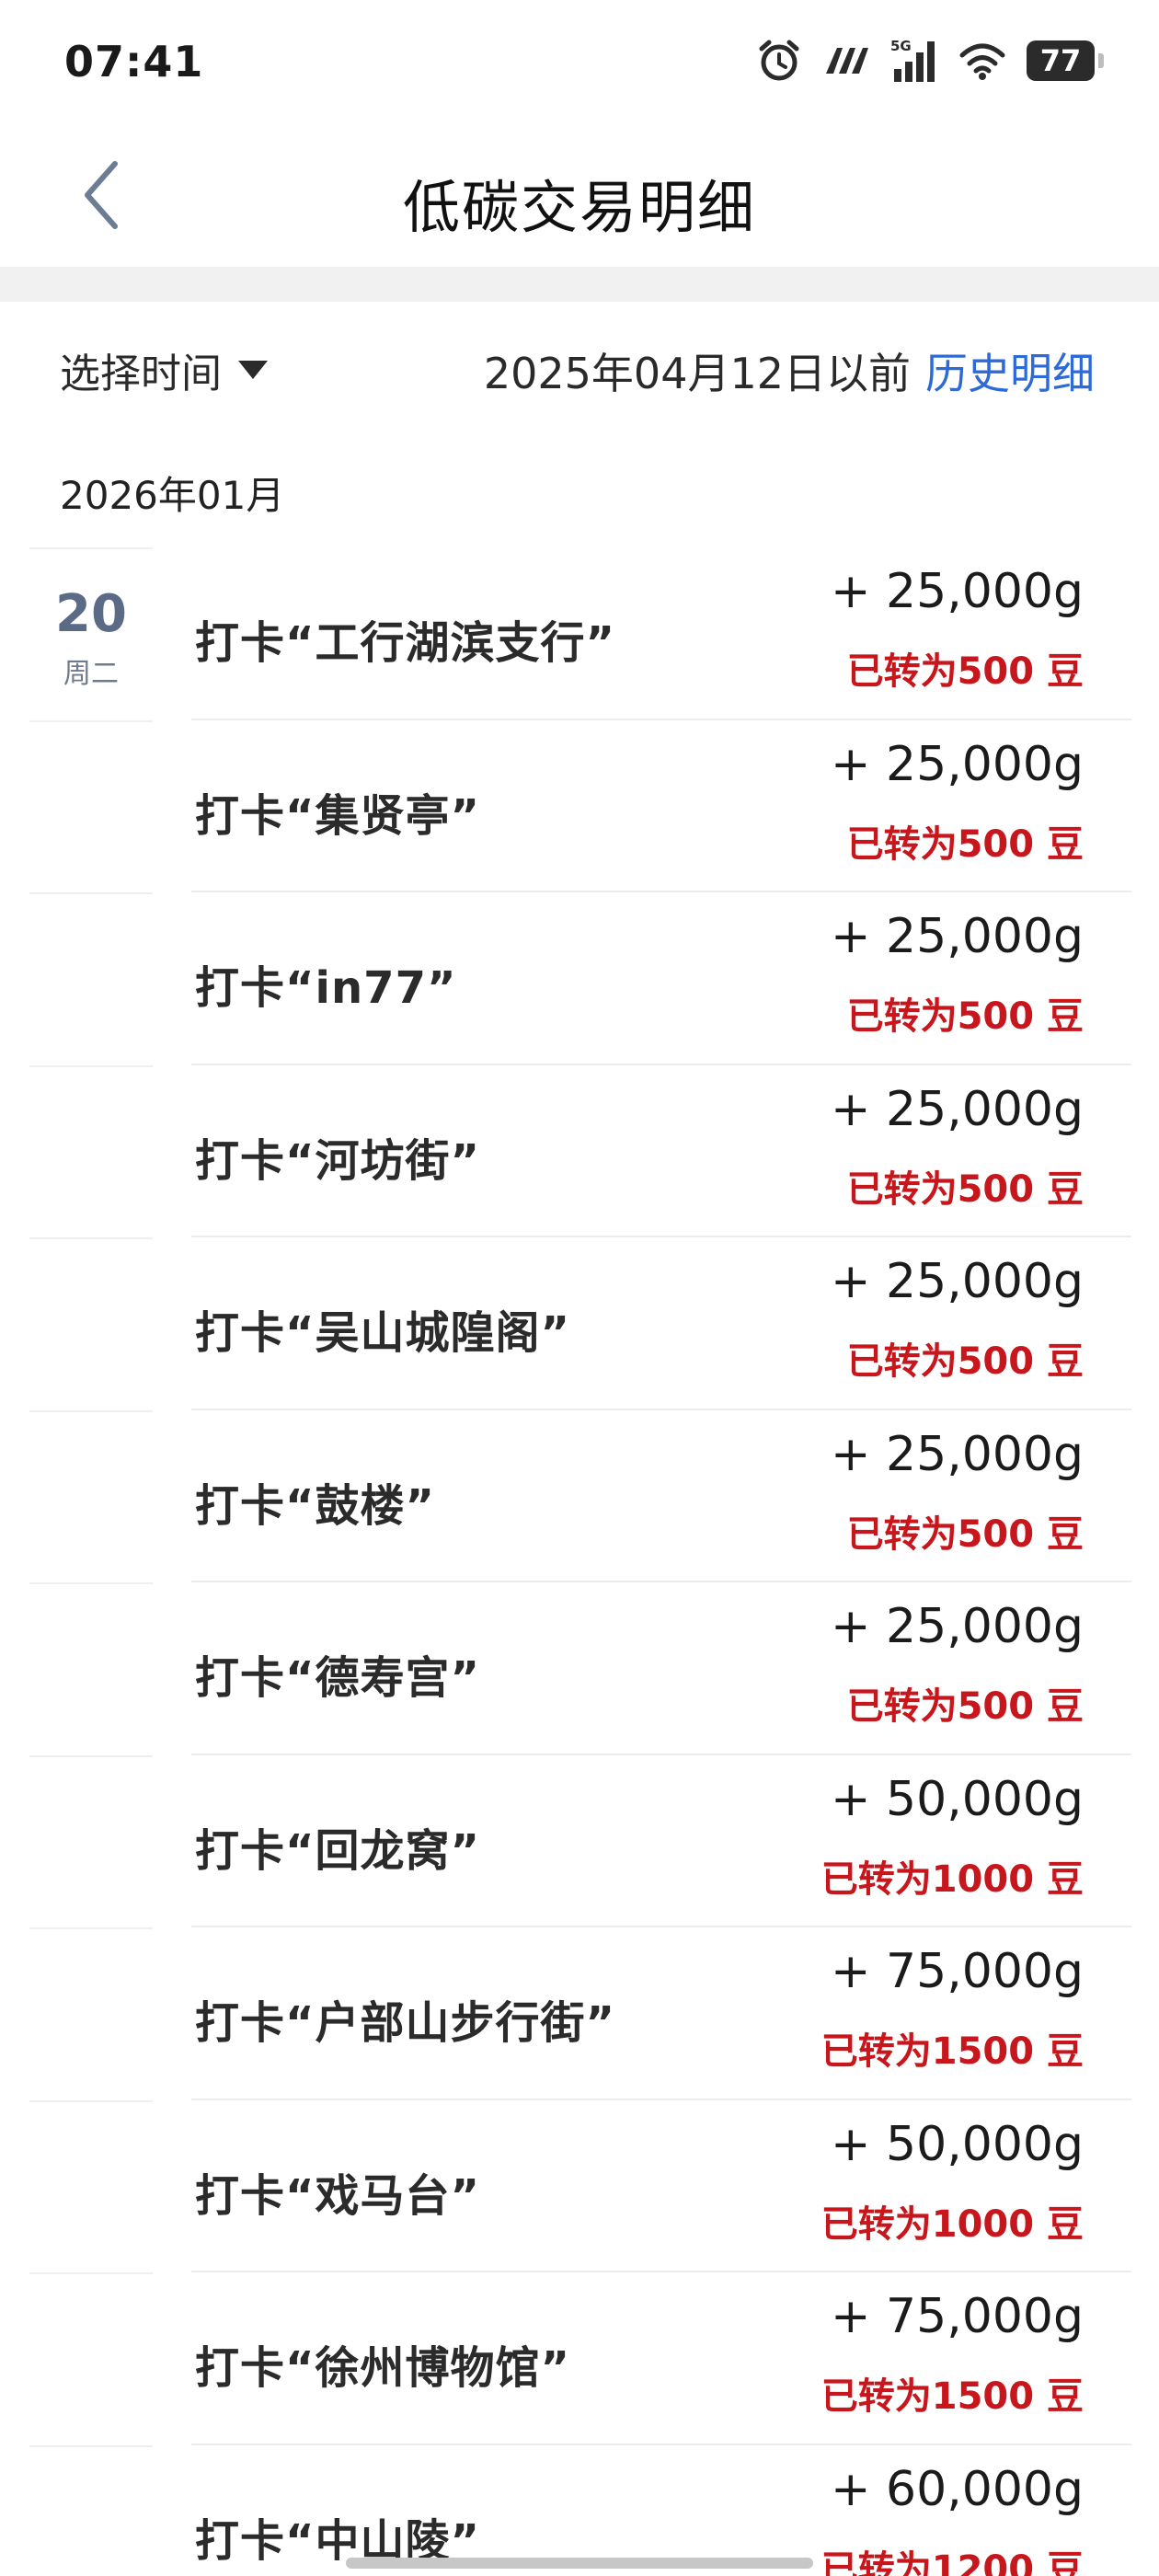 The image size is (1159, 2576). What do you see at coordinates (697, 373) in the screenshot?
I see `date-cutoff-text: 2025年04月12日以前` at bounding box center [697, 373].